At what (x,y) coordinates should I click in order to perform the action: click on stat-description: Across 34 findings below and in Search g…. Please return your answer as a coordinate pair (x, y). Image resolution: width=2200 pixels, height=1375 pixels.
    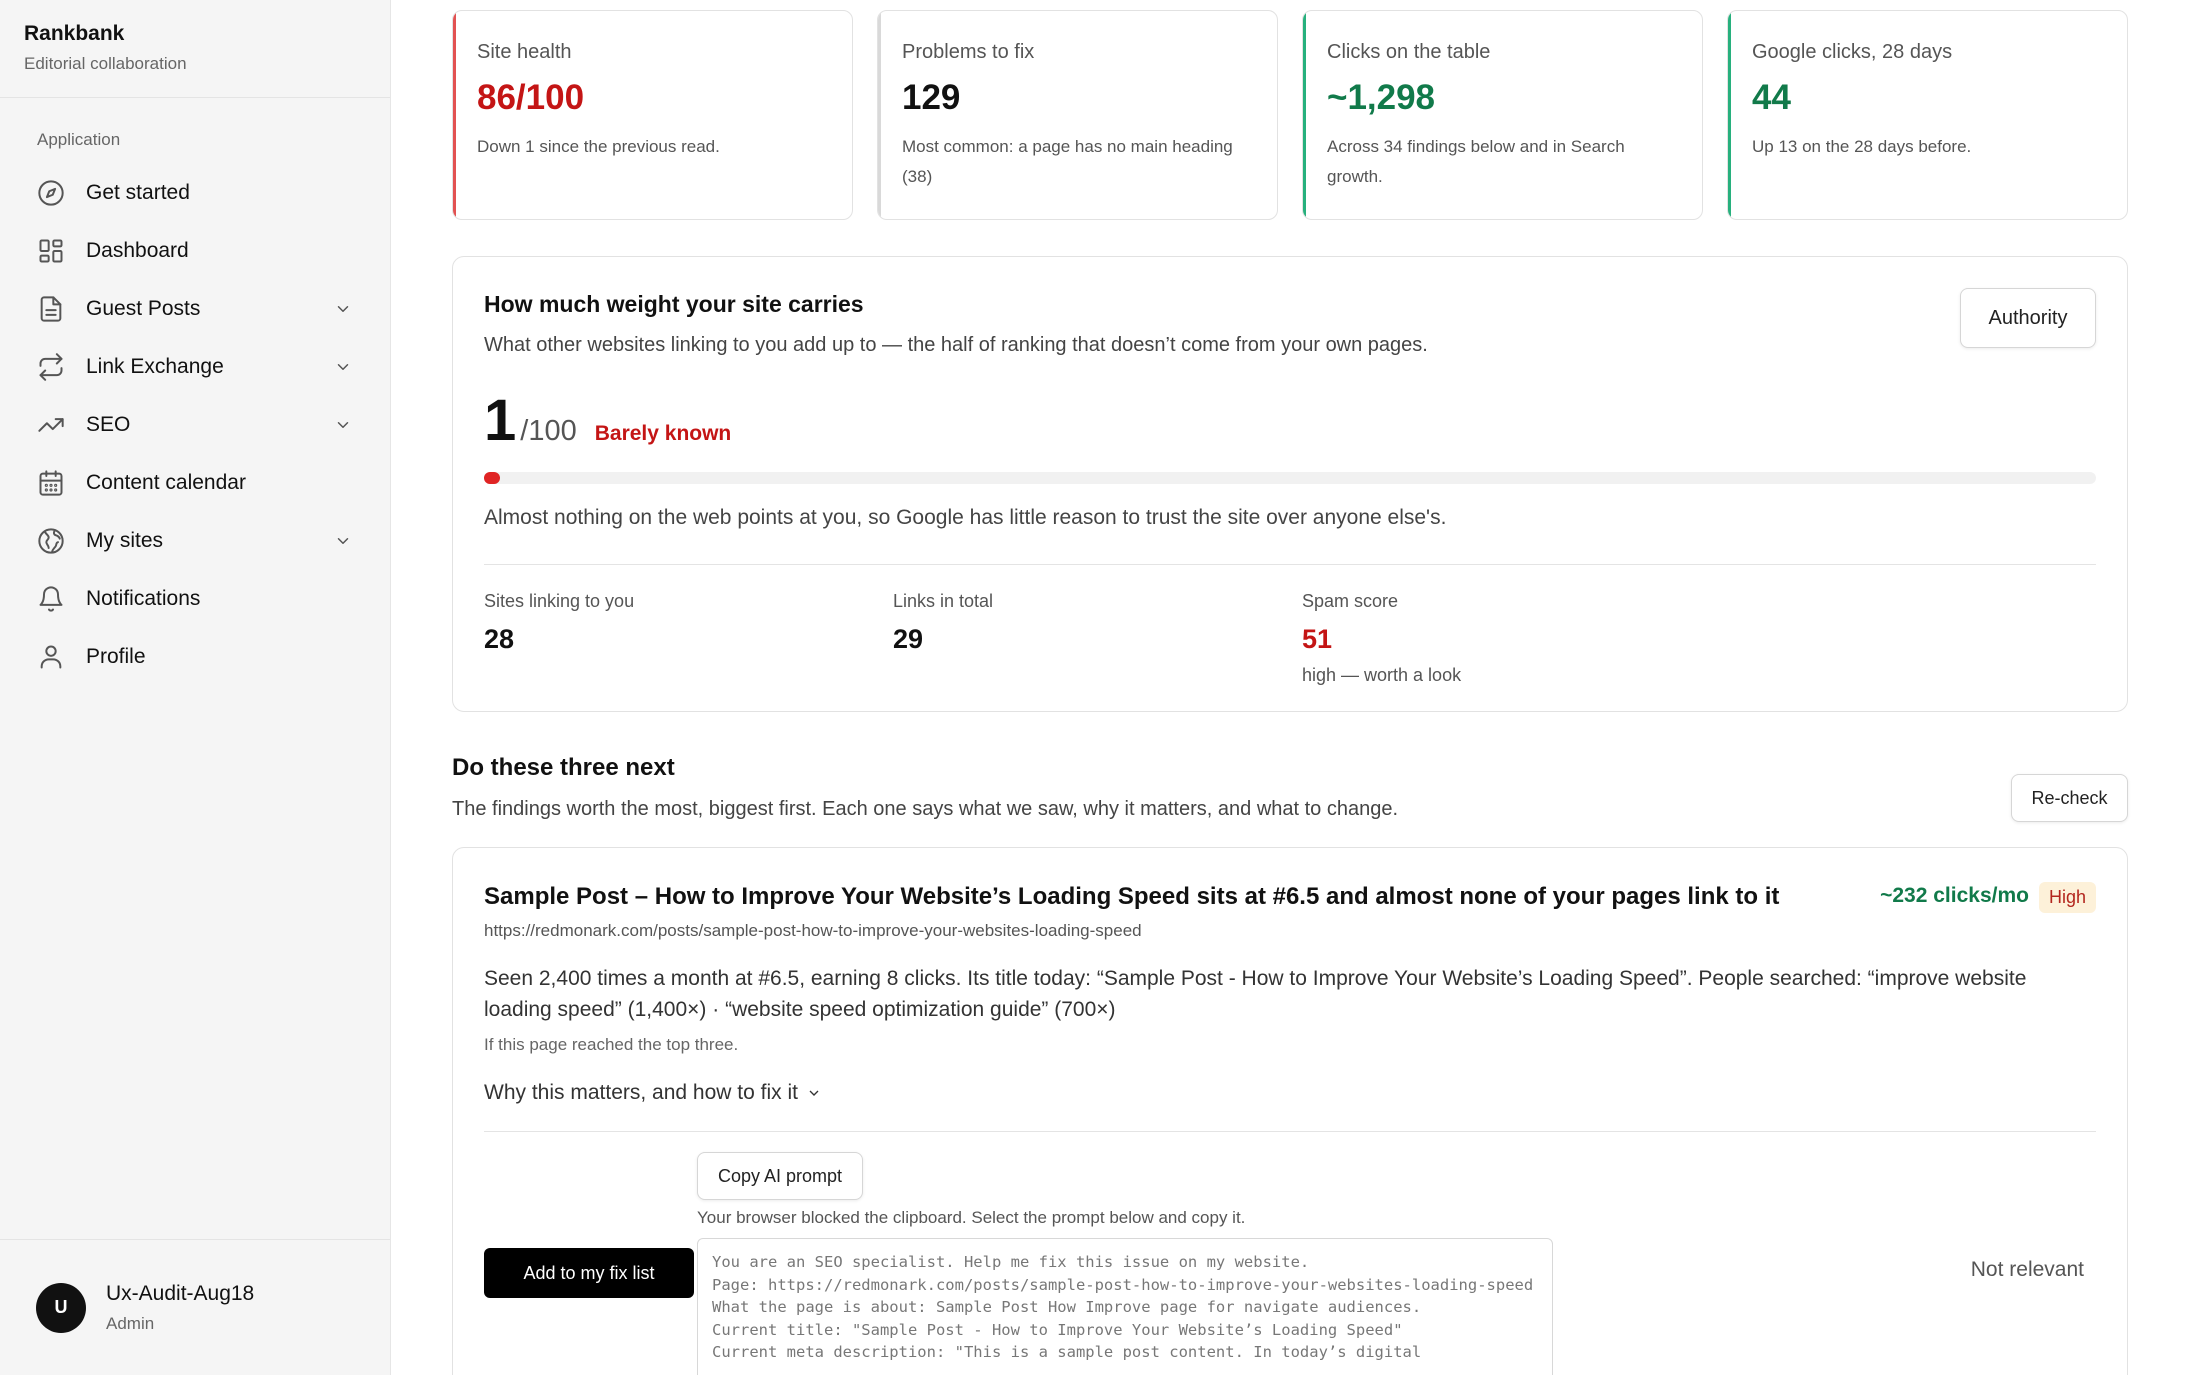
    Looking at the image, I should click on (1476, 161).